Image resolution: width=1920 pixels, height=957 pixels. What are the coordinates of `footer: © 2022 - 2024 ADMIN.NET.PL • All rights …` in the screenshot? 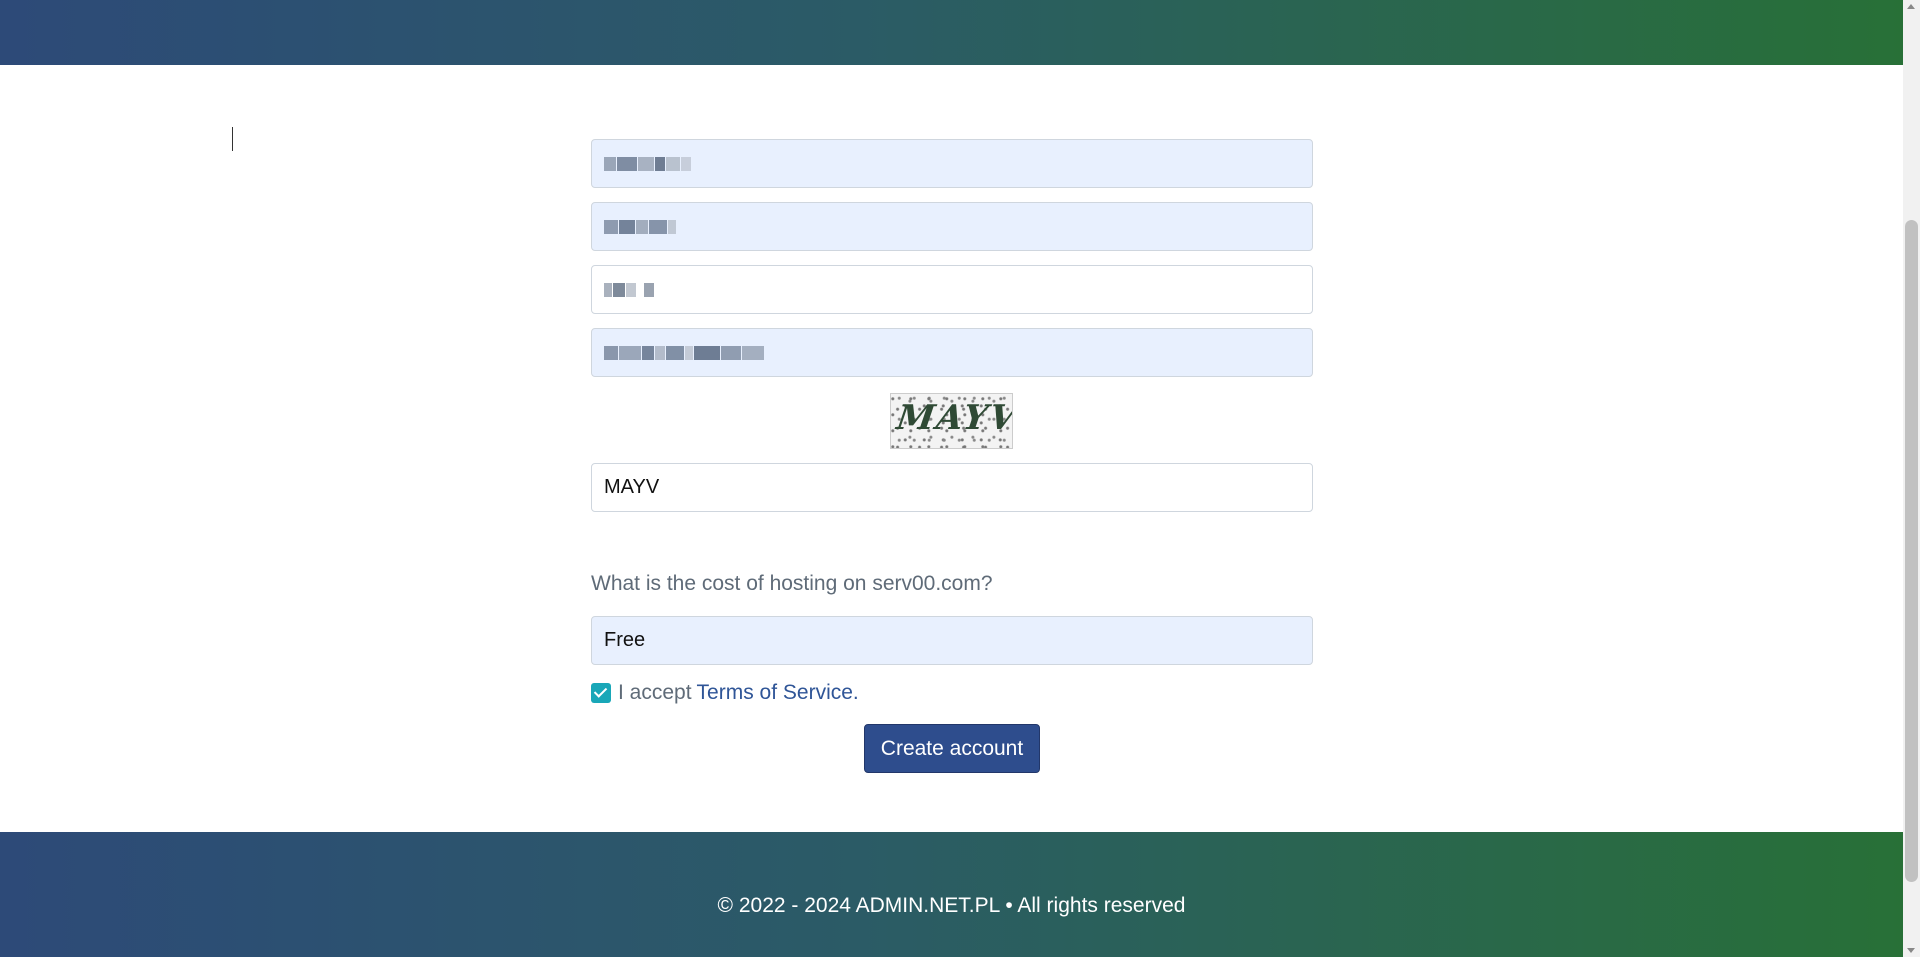 It's located at (951, 894).